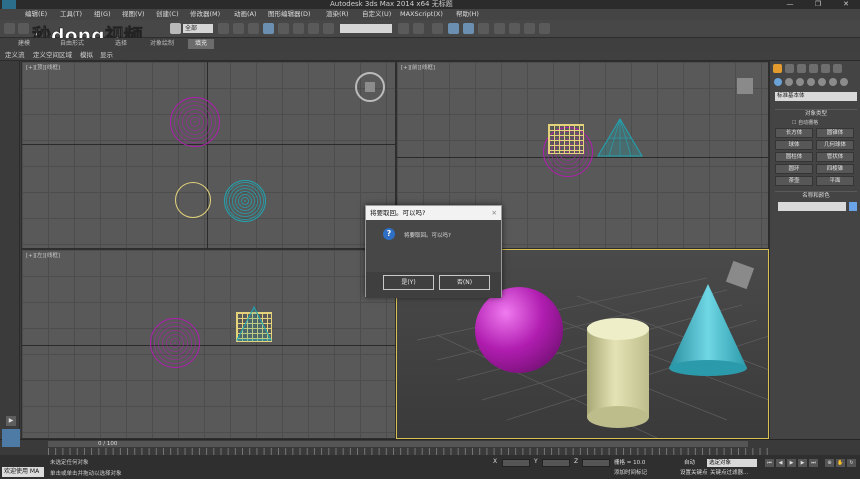 The height and width of the screenshot is (479, 860). Describe the element at coordinates (835, 157) in the screenshot. I see `tube-button: 管状体` at that location.